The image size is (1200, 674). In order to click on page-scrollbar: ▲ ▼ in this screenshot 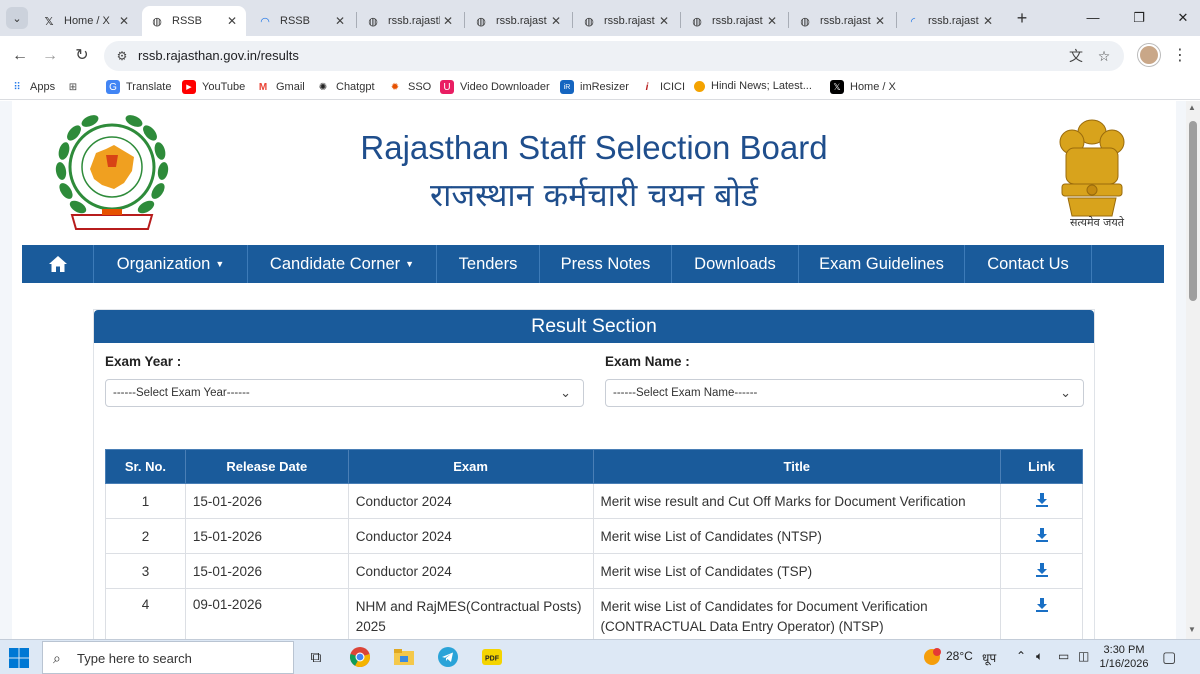, I will do `click(1193, 370)`.